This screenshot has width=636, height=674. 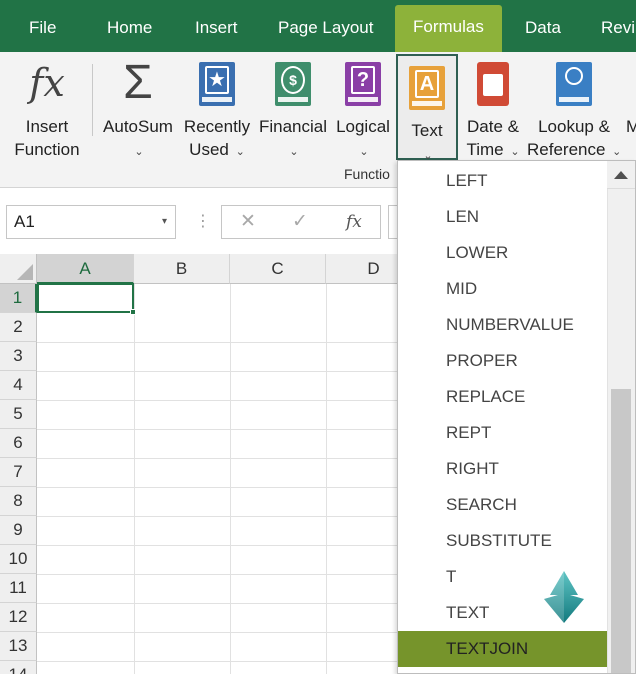 I want to click on menu-item-rept: REPT, so click(x=503, y=433).